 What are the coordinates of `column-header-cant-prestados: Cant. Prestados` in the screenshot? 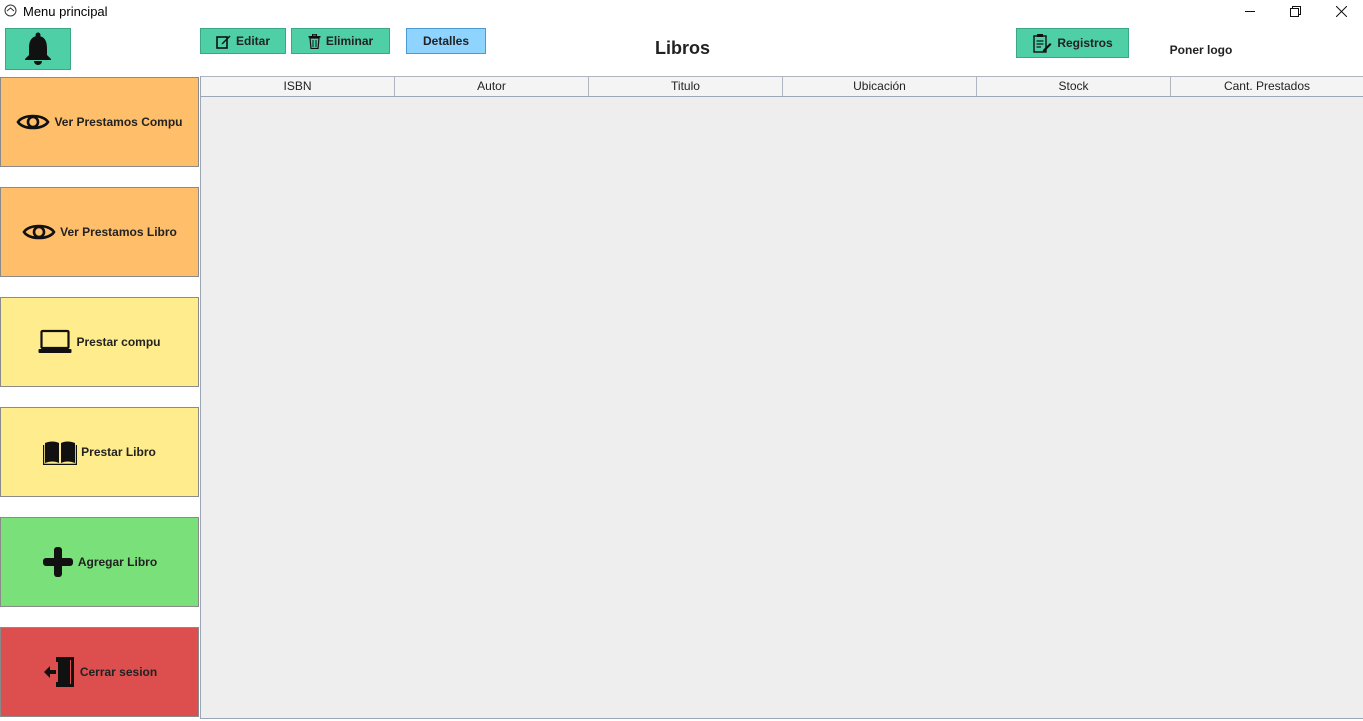 It's located at (1267, 86).